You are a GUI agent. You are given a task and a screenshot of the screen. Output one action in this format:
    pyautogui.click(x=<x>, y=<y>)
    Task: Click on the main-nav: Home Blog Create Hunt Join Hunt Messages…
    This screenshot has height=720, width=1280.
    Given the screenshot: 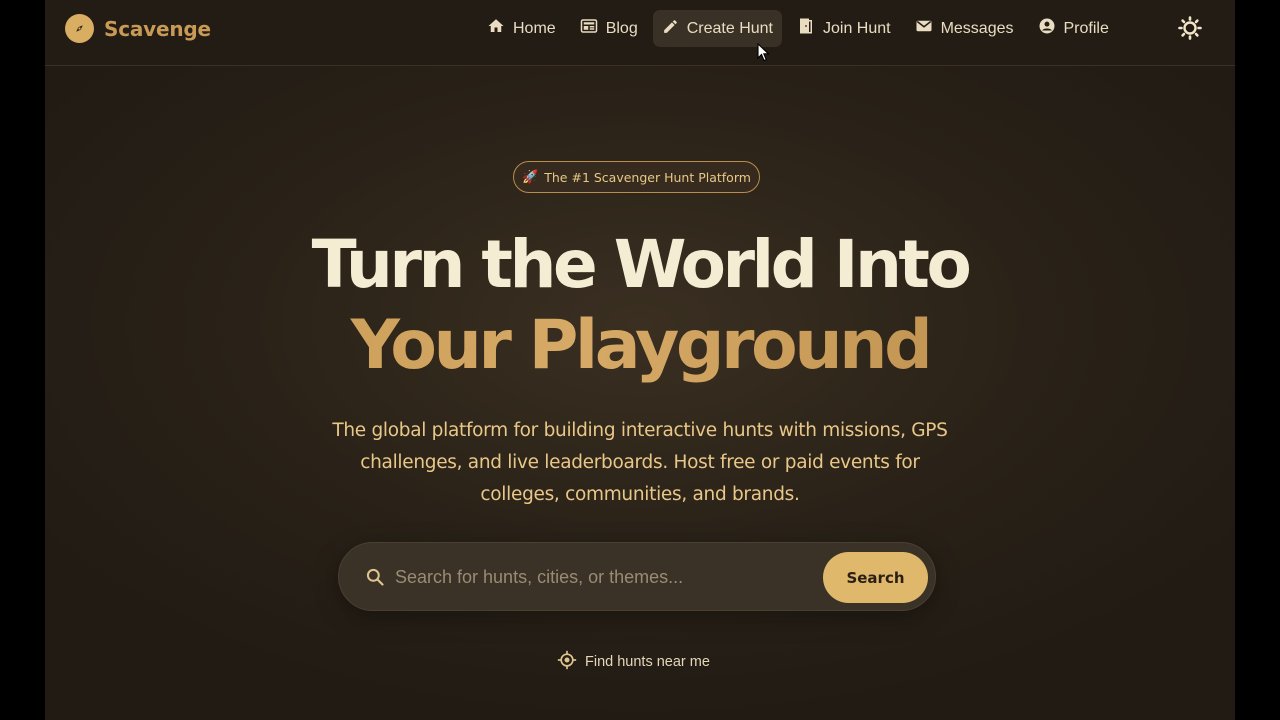 What is the action you would take?
    pyautogui.click(x=801, y=28)
    